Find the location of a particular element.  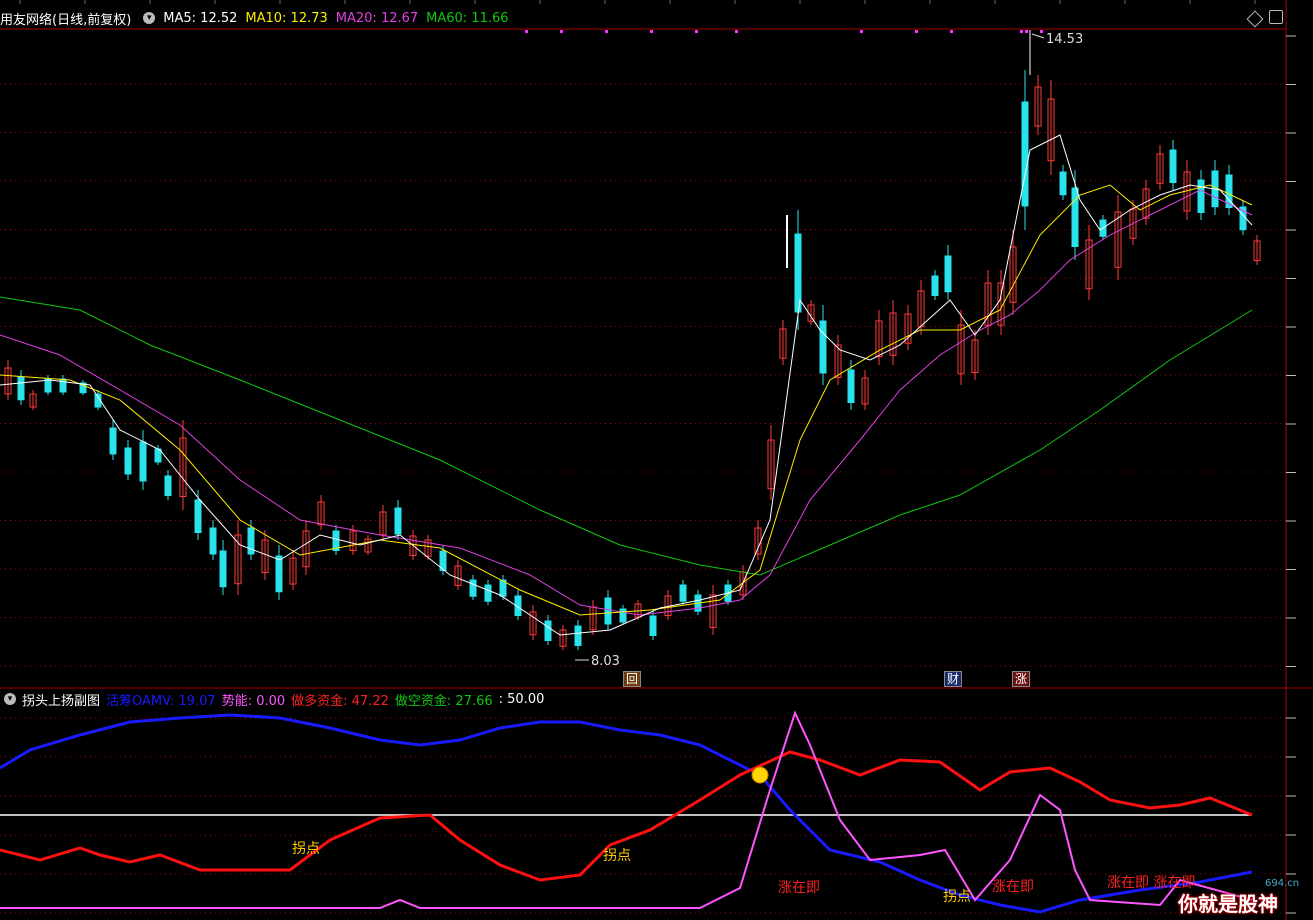

watermark-logo: 你就是股神 is located at coordinates (1228, 904).